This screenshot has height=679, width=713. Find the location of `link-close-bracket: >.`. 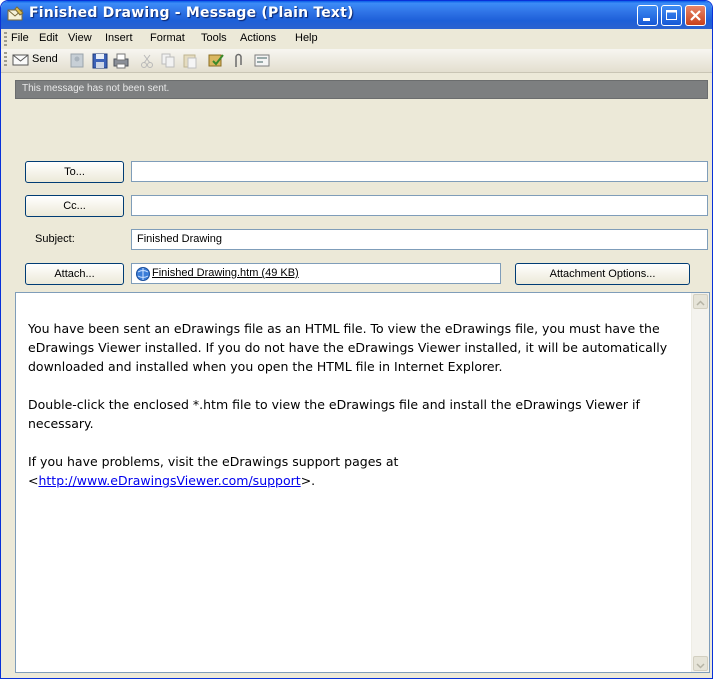

link-close-bracket: >. is located at coordinates (308, 480).